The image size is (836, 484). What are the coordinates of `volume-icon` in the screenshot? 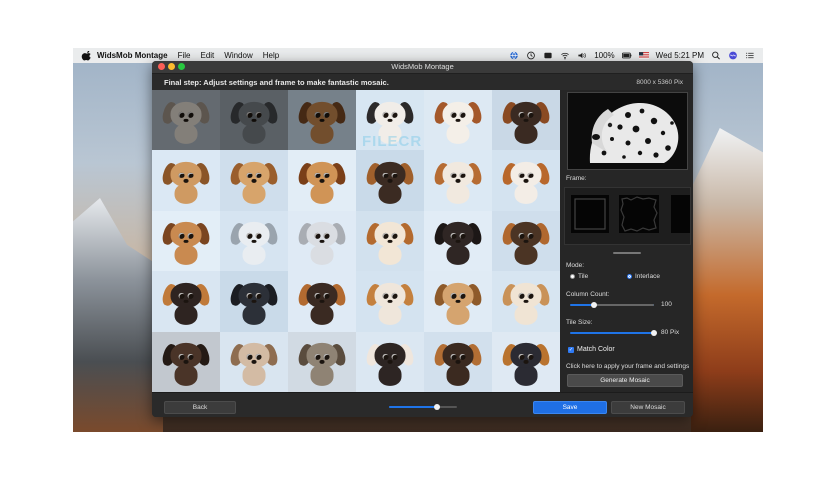 It's located at (582, 55).